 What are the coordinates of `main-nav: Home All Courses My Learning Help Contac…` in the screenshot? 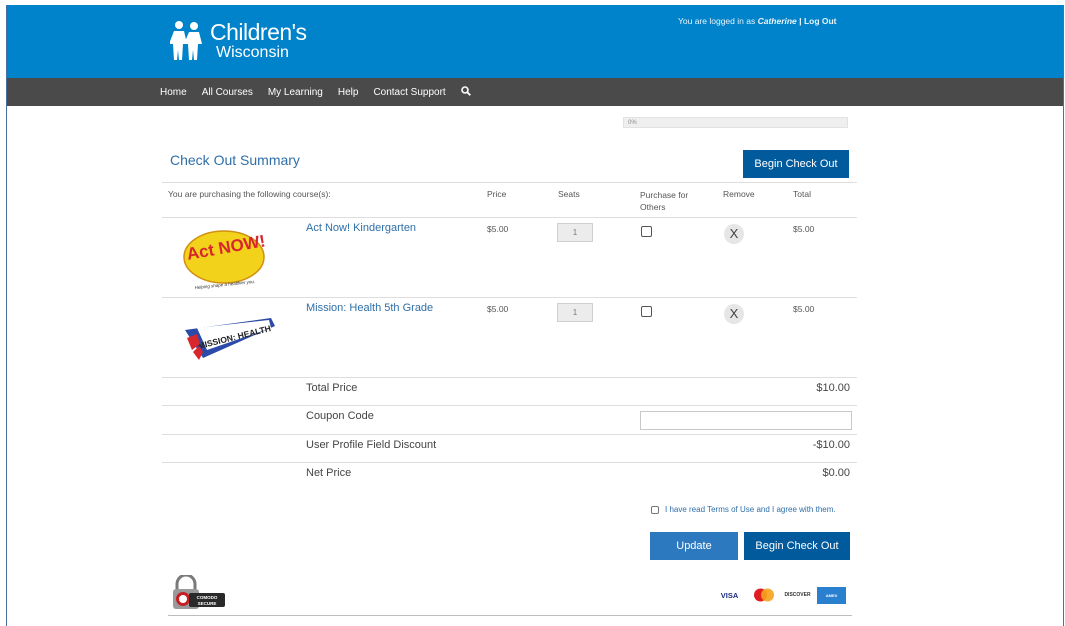 It's located at (315, 92).